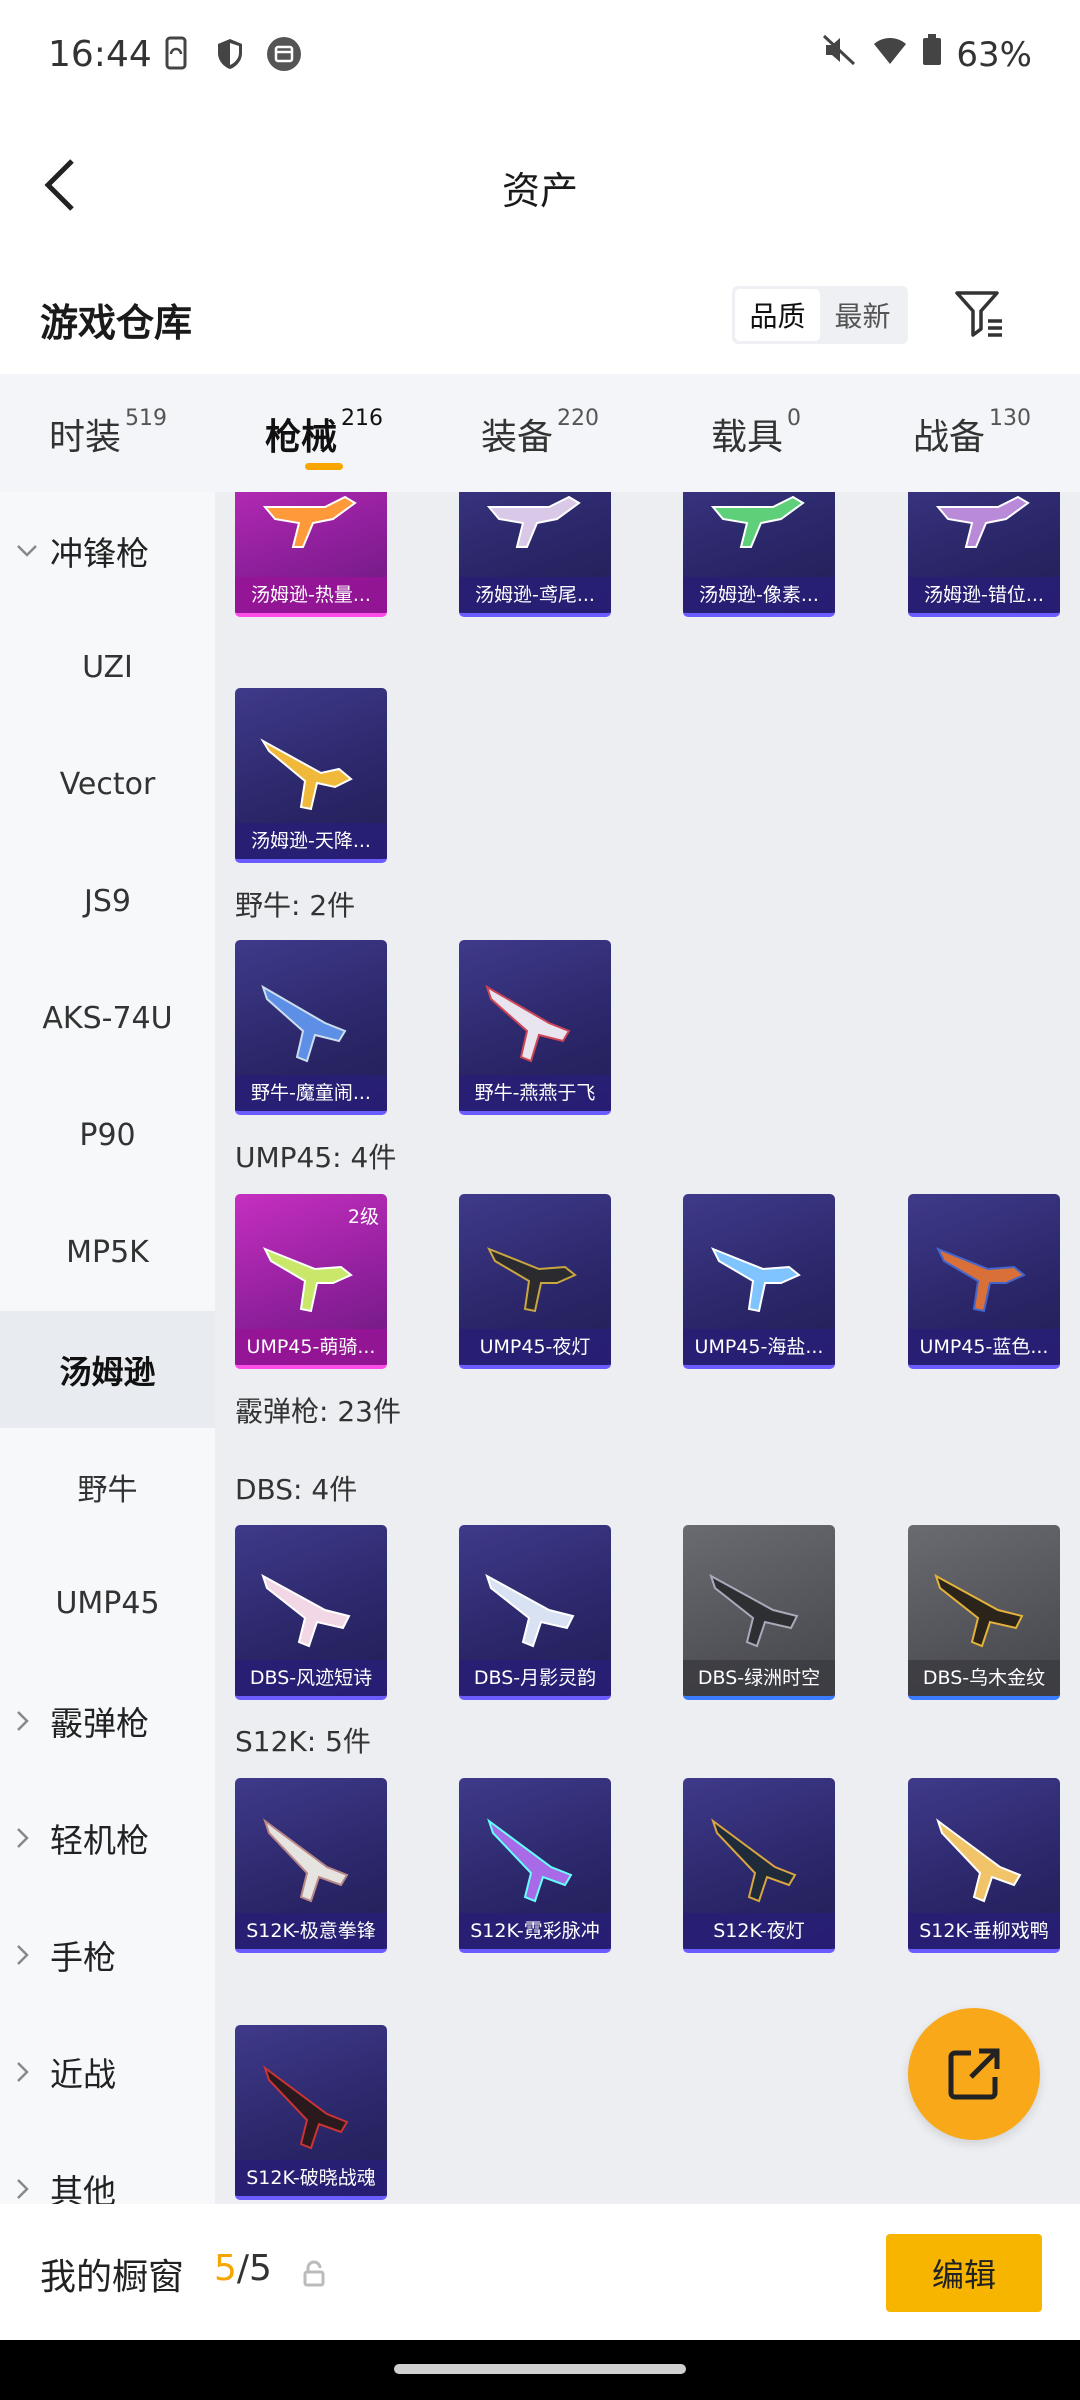 The image size is (1080, 2400). Describe the element at coordinates (516, 437) in the screenshot. I see `tab-label: 装备` at that location.